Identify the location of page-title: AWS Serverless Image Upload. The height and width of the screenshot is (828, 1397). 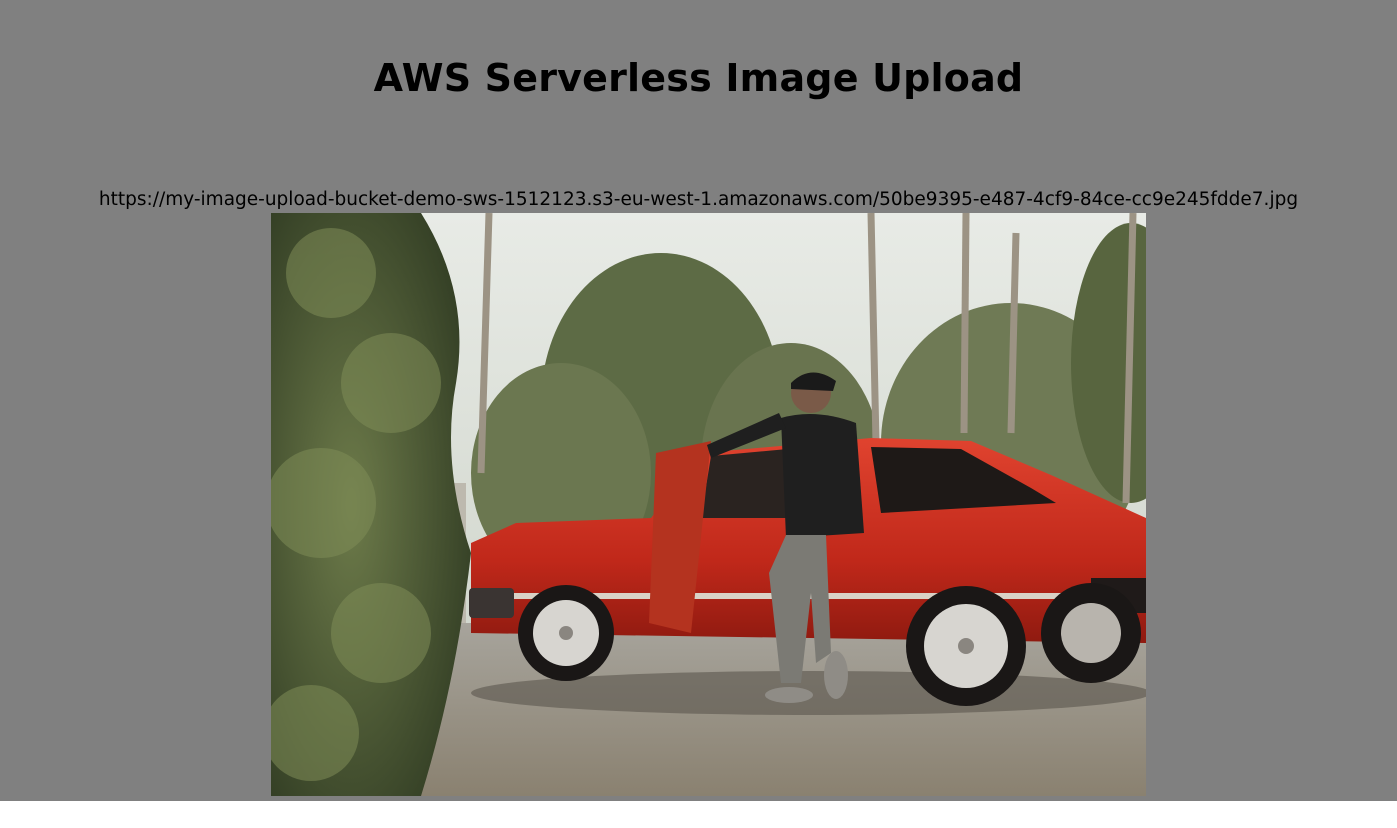
(698, 78).